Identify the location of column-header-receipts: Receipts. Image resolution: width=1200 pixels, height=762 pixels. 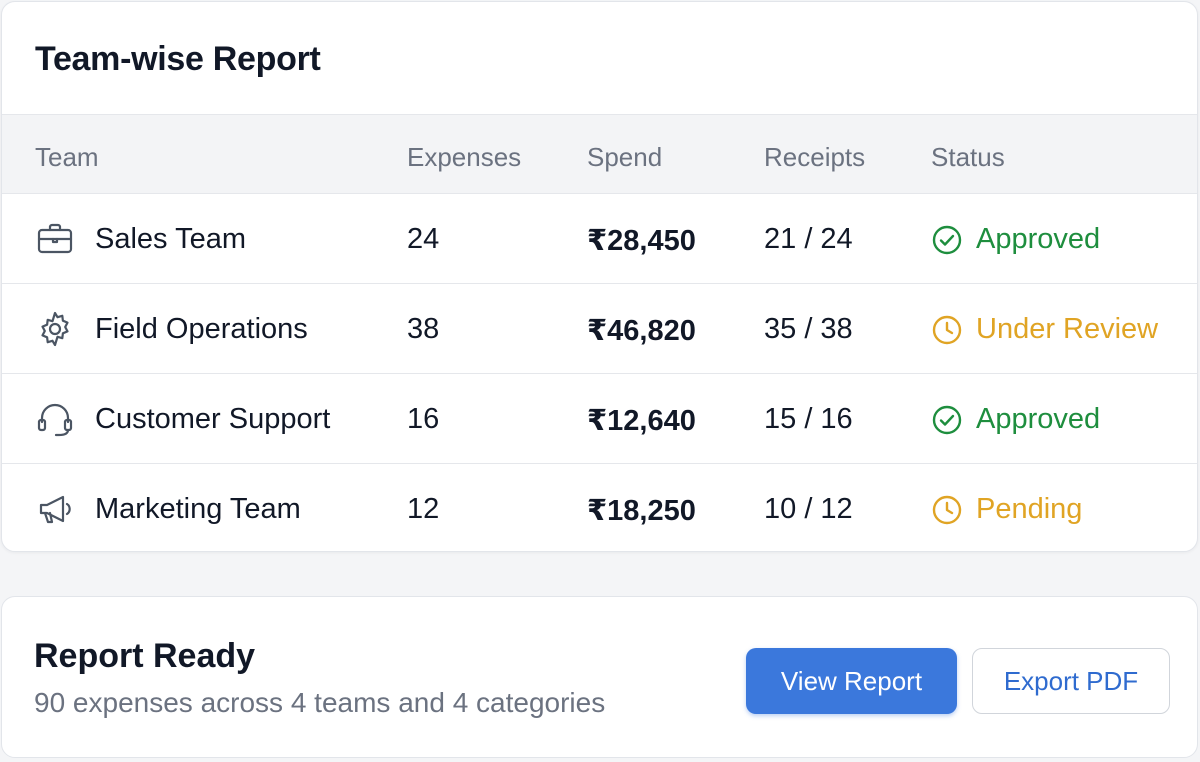
(815, 157).